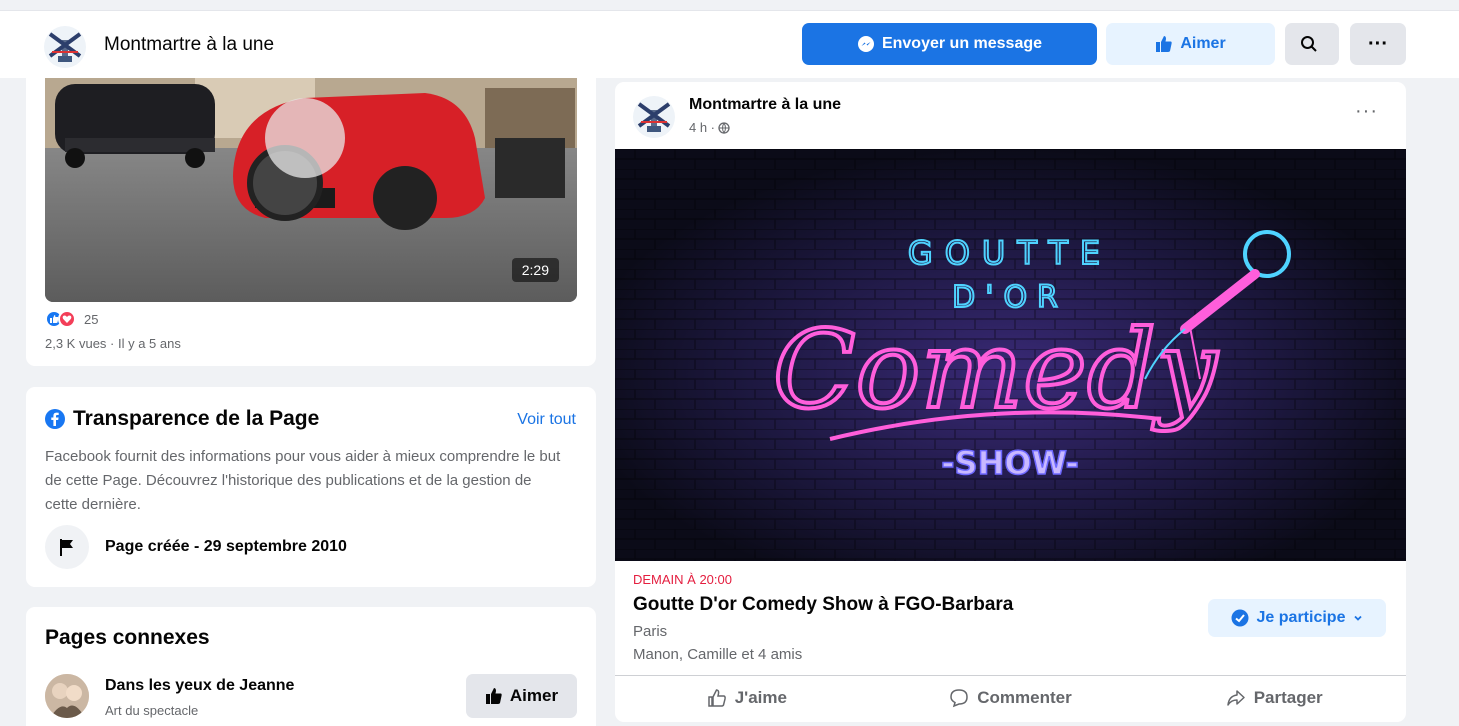 The height and width of the screenshot is (726, 1459). What do you see at coordinates (823, 605) in the screenshot?
I see `event-title: Goutte D'or Comedy Show à FGO-Barbara` at bounding box center [823, 605].